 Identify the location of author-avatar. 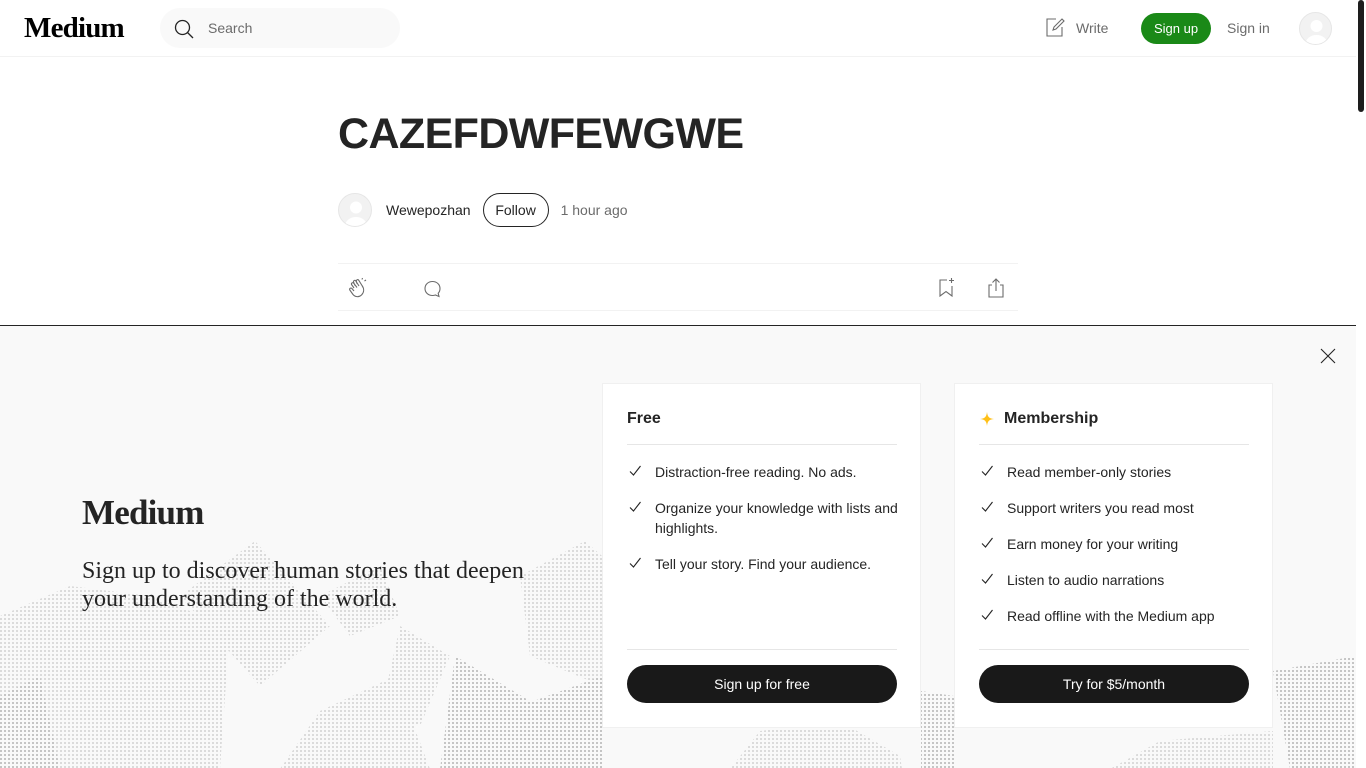
(355, 210).